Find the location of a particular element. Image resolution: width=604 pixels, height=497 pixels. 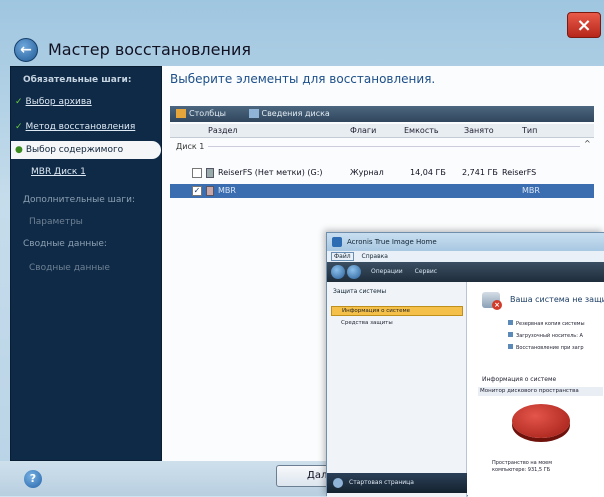

acronis-menubar: Файл Справка is located at coordinates (465, 256).